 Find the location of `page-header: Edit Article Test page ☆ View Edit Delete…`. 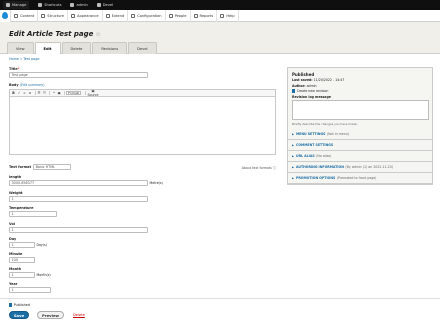

page-header: Edit Article Test page ☆ View Edit Delete… is located at coordinates (220, 38).